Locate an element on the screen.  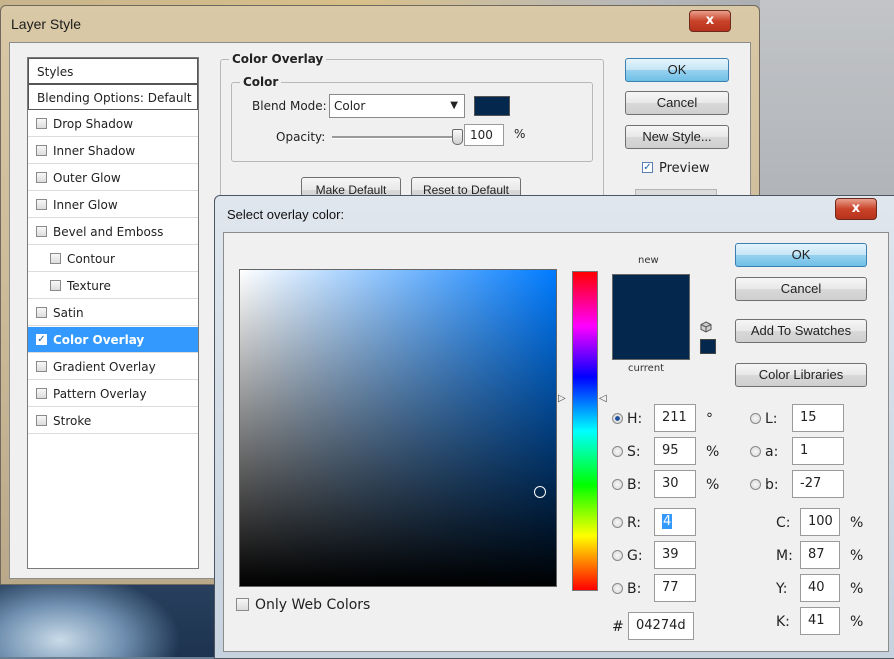
style-item-satin: Satin is located at coordinates (113, 313).